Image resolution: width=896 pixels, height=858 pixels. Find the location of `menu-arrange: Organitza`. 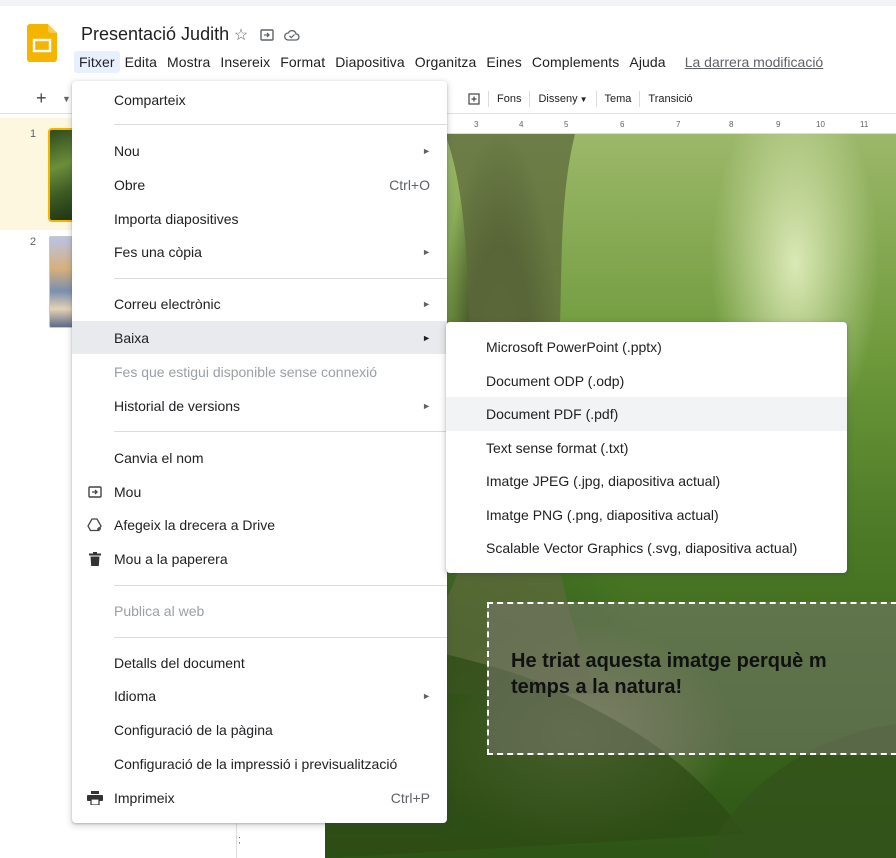

menu-arrange: Organitza is located at coordinates (446, 62).